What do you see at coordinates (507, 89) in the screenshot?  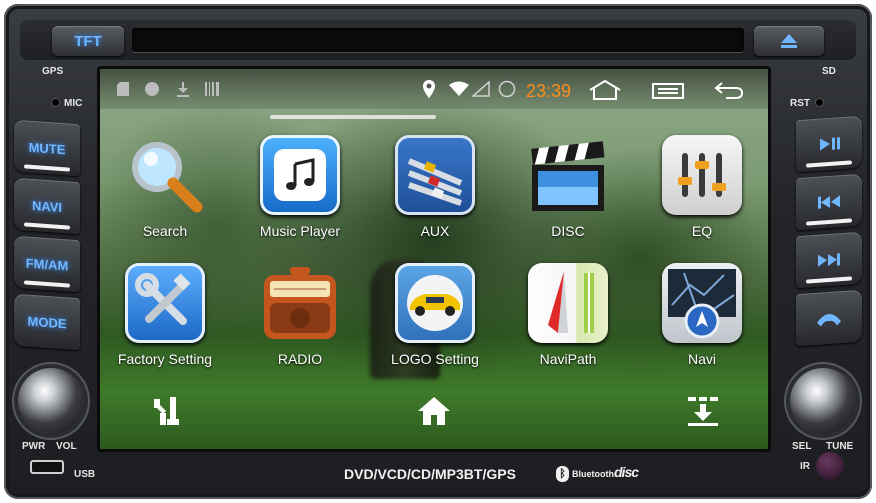 I see `ring-icon` at bounding box center [507, 89].